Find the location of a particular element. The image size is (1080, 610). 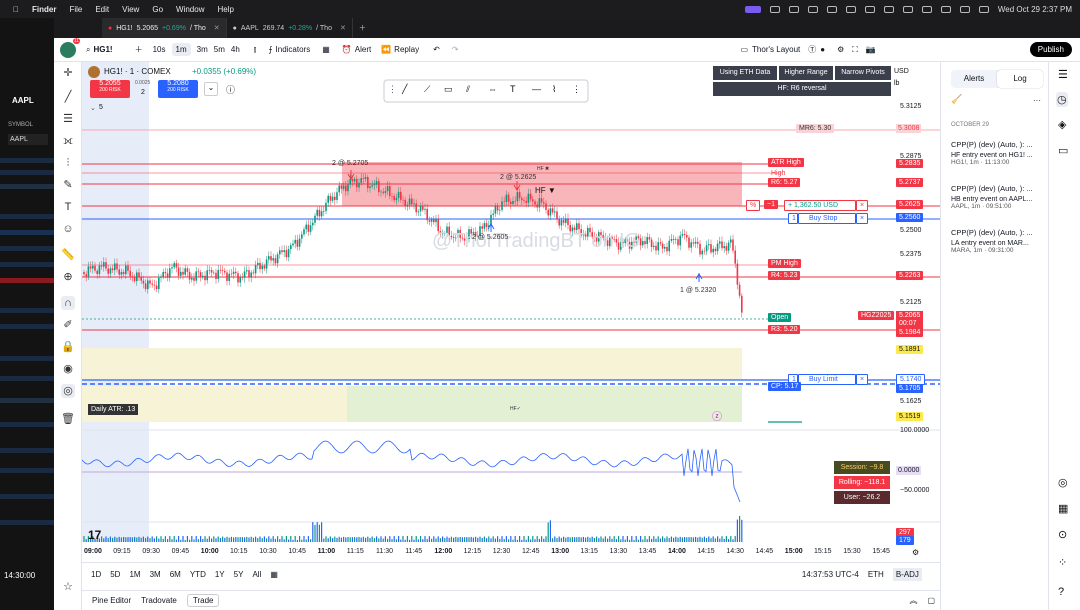

more-icon: ⋮ is located at coordinates (576, 89).